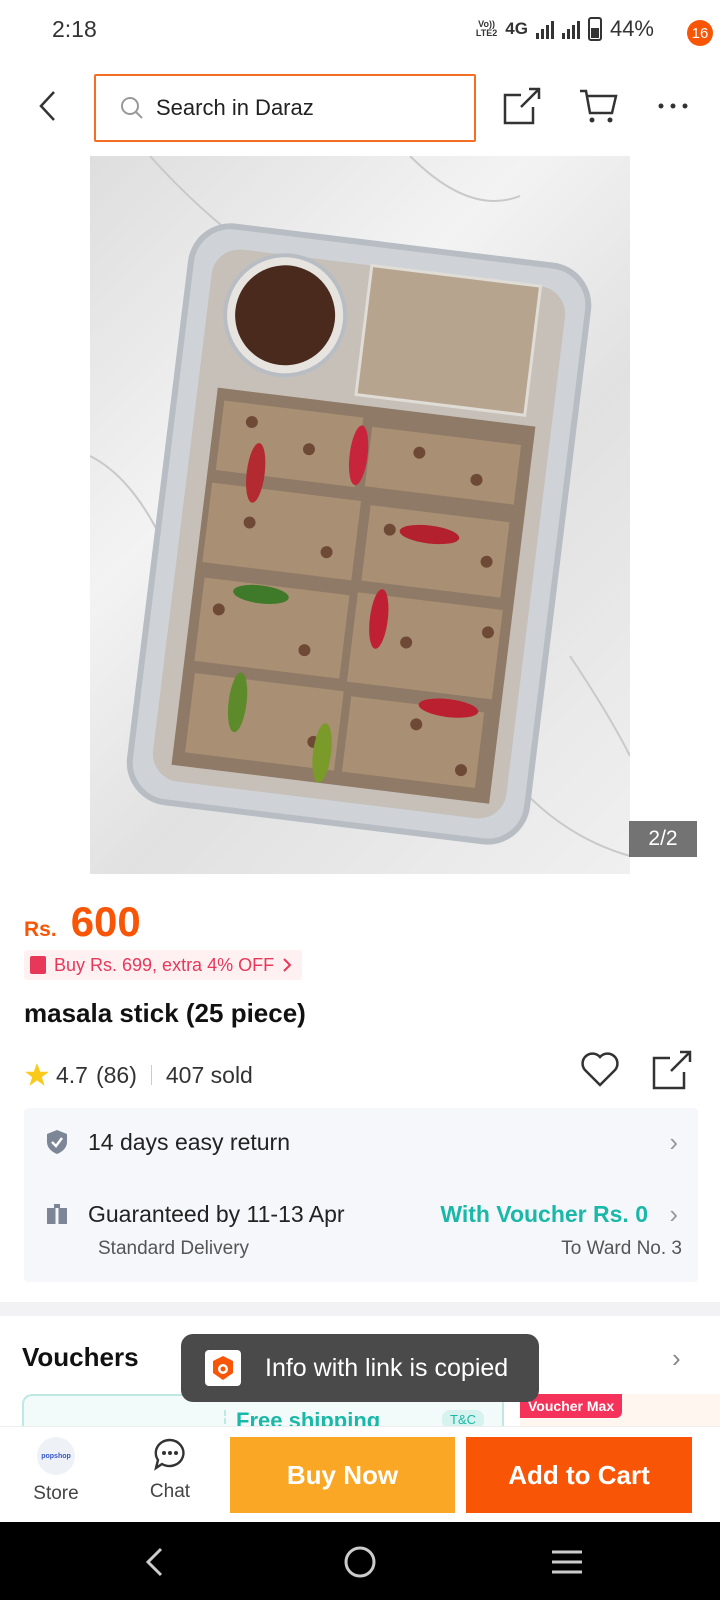 The height and width of the screenshot is (1600, 720). Describe the element at coordinates (342, 1475) in the screenshot. I see `buy-now-button: Buy Now` at that location.